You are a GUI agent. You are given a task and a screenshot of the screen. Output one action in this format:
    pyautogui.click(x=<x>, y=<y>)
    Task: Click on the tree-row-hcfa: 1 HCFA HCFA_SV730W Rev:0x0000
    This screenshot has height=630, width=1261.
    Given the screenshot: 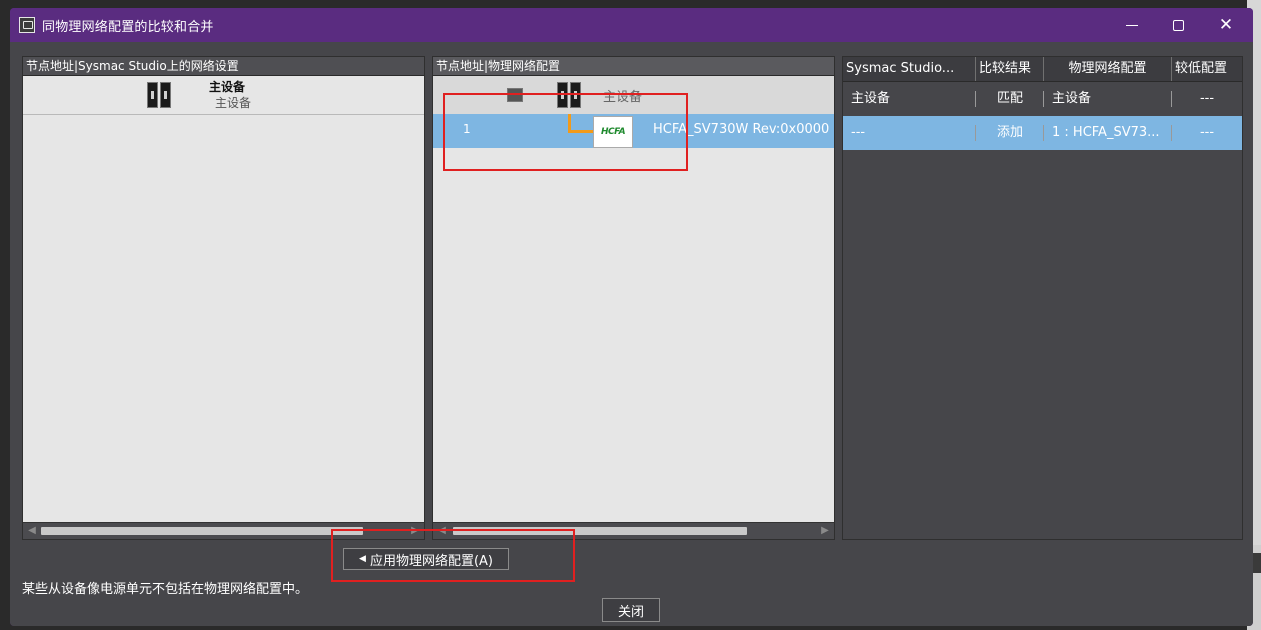 What is the action you would take?
    pyautogui.click(x=633, y=131)
    